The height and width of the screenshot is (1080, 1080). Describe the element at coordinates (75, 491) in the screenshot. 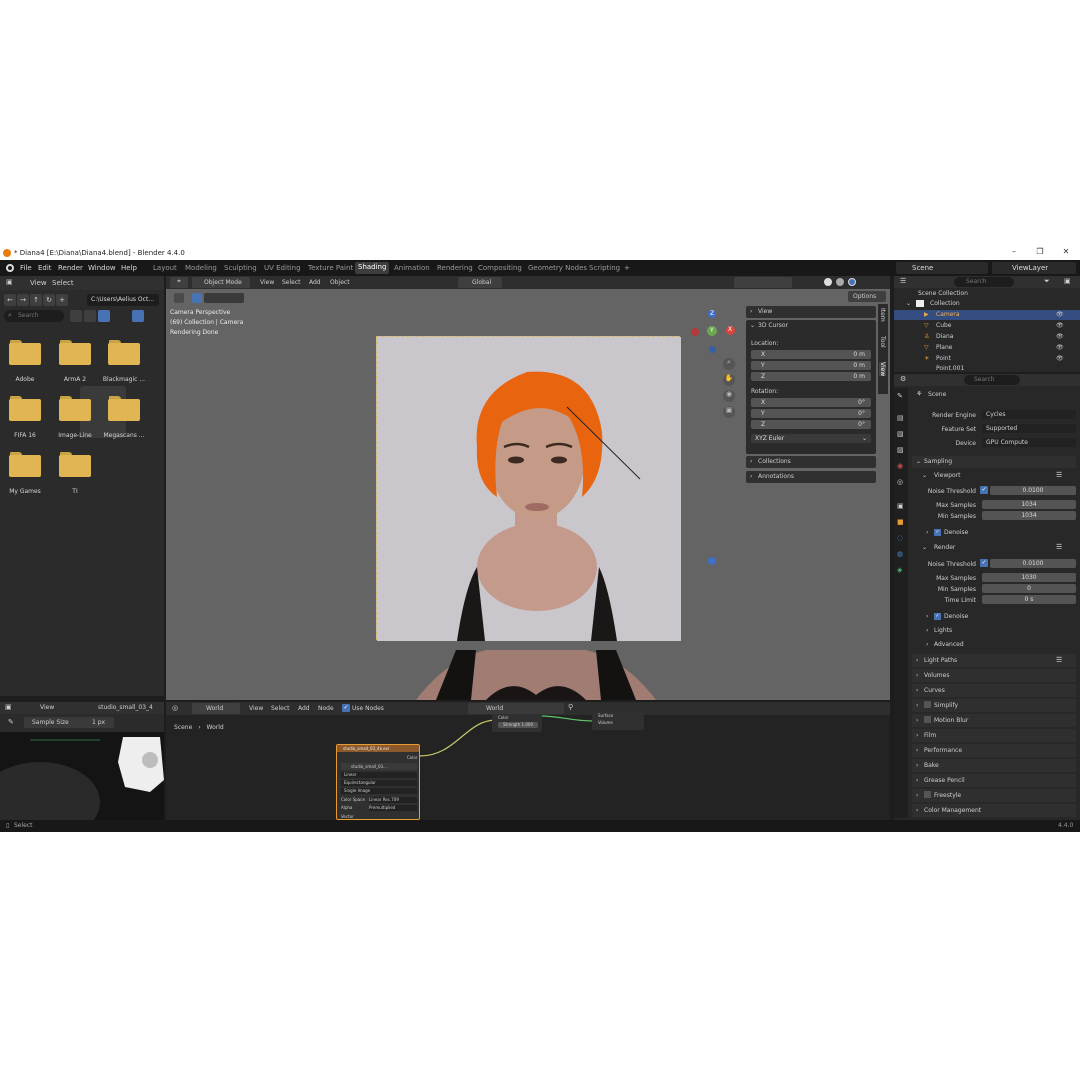

I see `folder-label: TI` at that location.